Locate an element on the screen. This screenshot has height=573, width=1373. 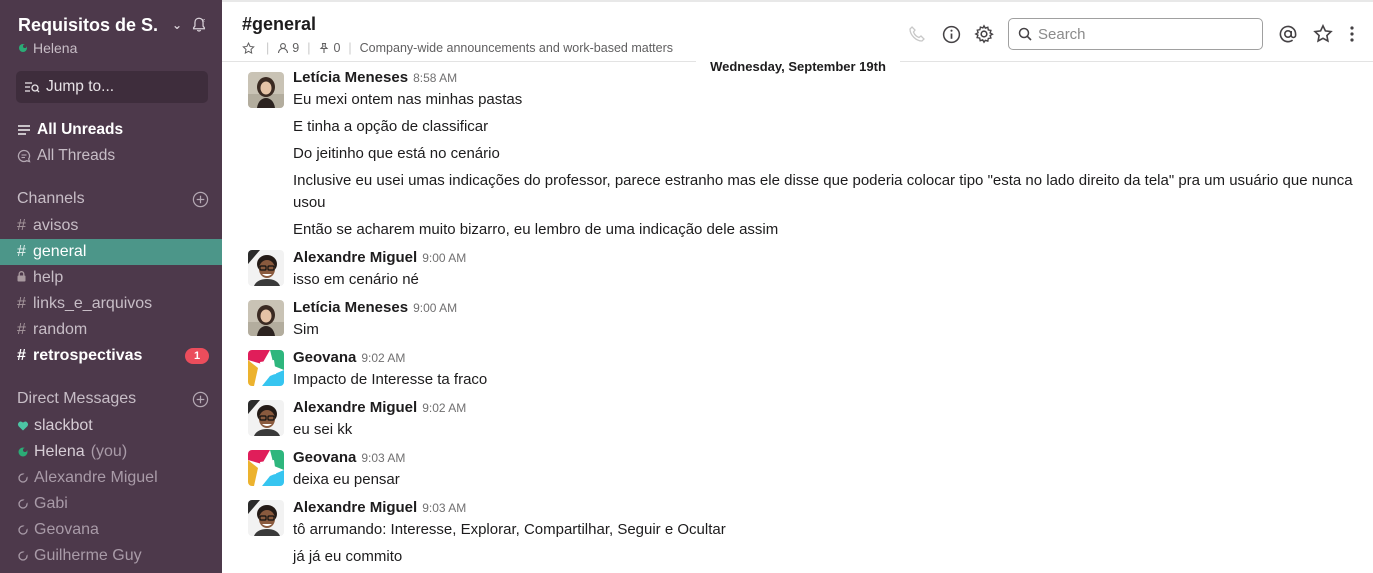
channels-title: Channels is located at coordinates (51, 198).